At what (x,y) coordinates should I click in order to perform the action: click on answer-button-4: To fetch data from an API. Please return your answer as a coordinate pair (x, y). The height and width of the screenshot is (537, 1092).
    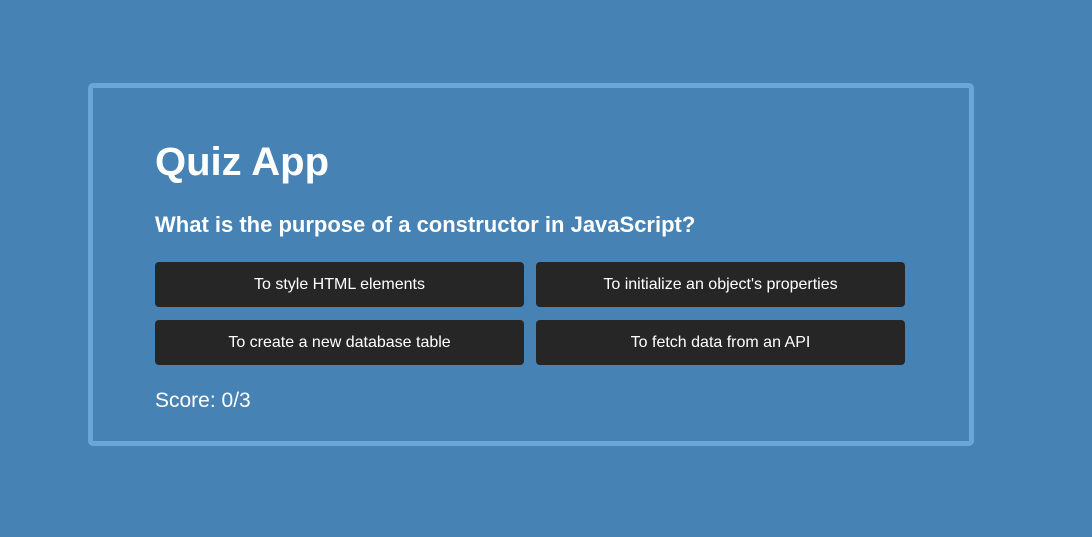
    Looking at the image, I should click on (720, 342).